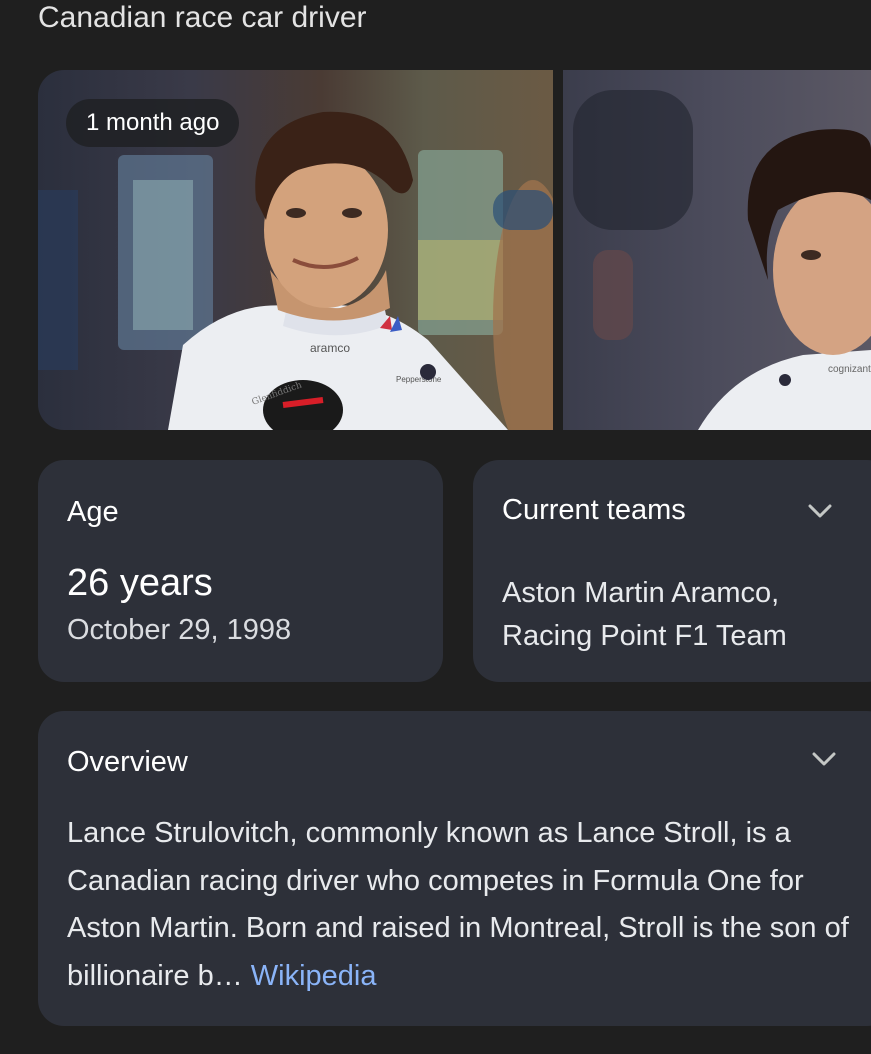 This screenshot has height=1054, width=871. I want to click on overview-heading: Overview, so click(127, 762).